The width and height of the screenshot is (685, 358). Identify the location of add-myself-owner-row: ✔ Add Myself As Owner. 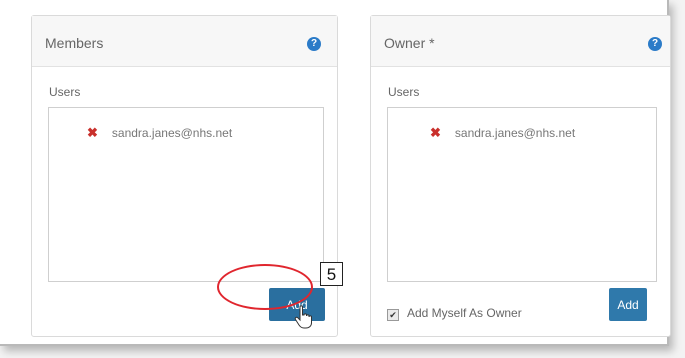
(454, 313).